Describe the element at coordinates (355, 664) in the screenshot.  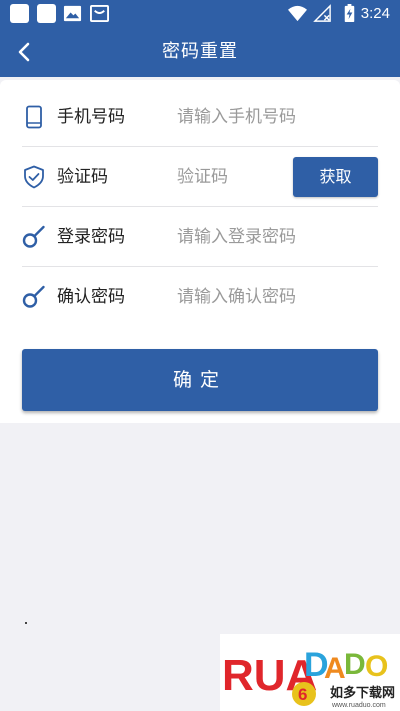
I see `svg-text: D` at that location.